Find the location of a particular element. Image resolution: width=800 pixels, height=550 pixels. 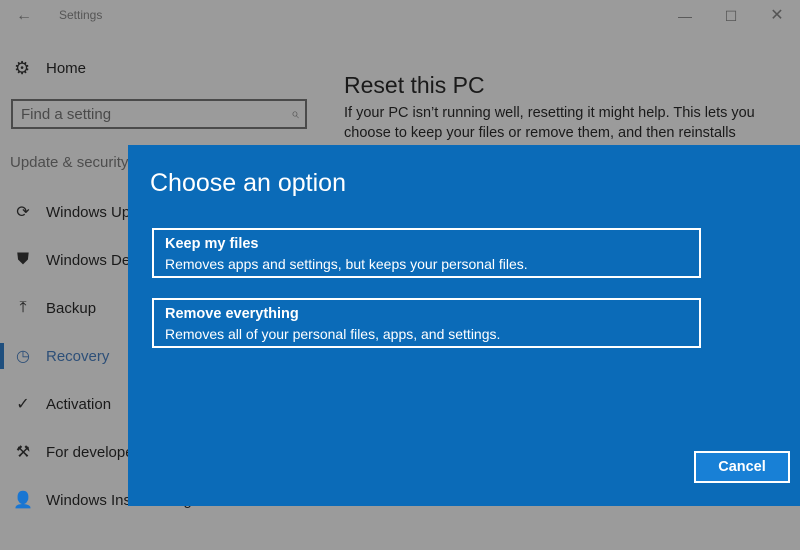

home-label: Home is located at coordinates (66, 68).